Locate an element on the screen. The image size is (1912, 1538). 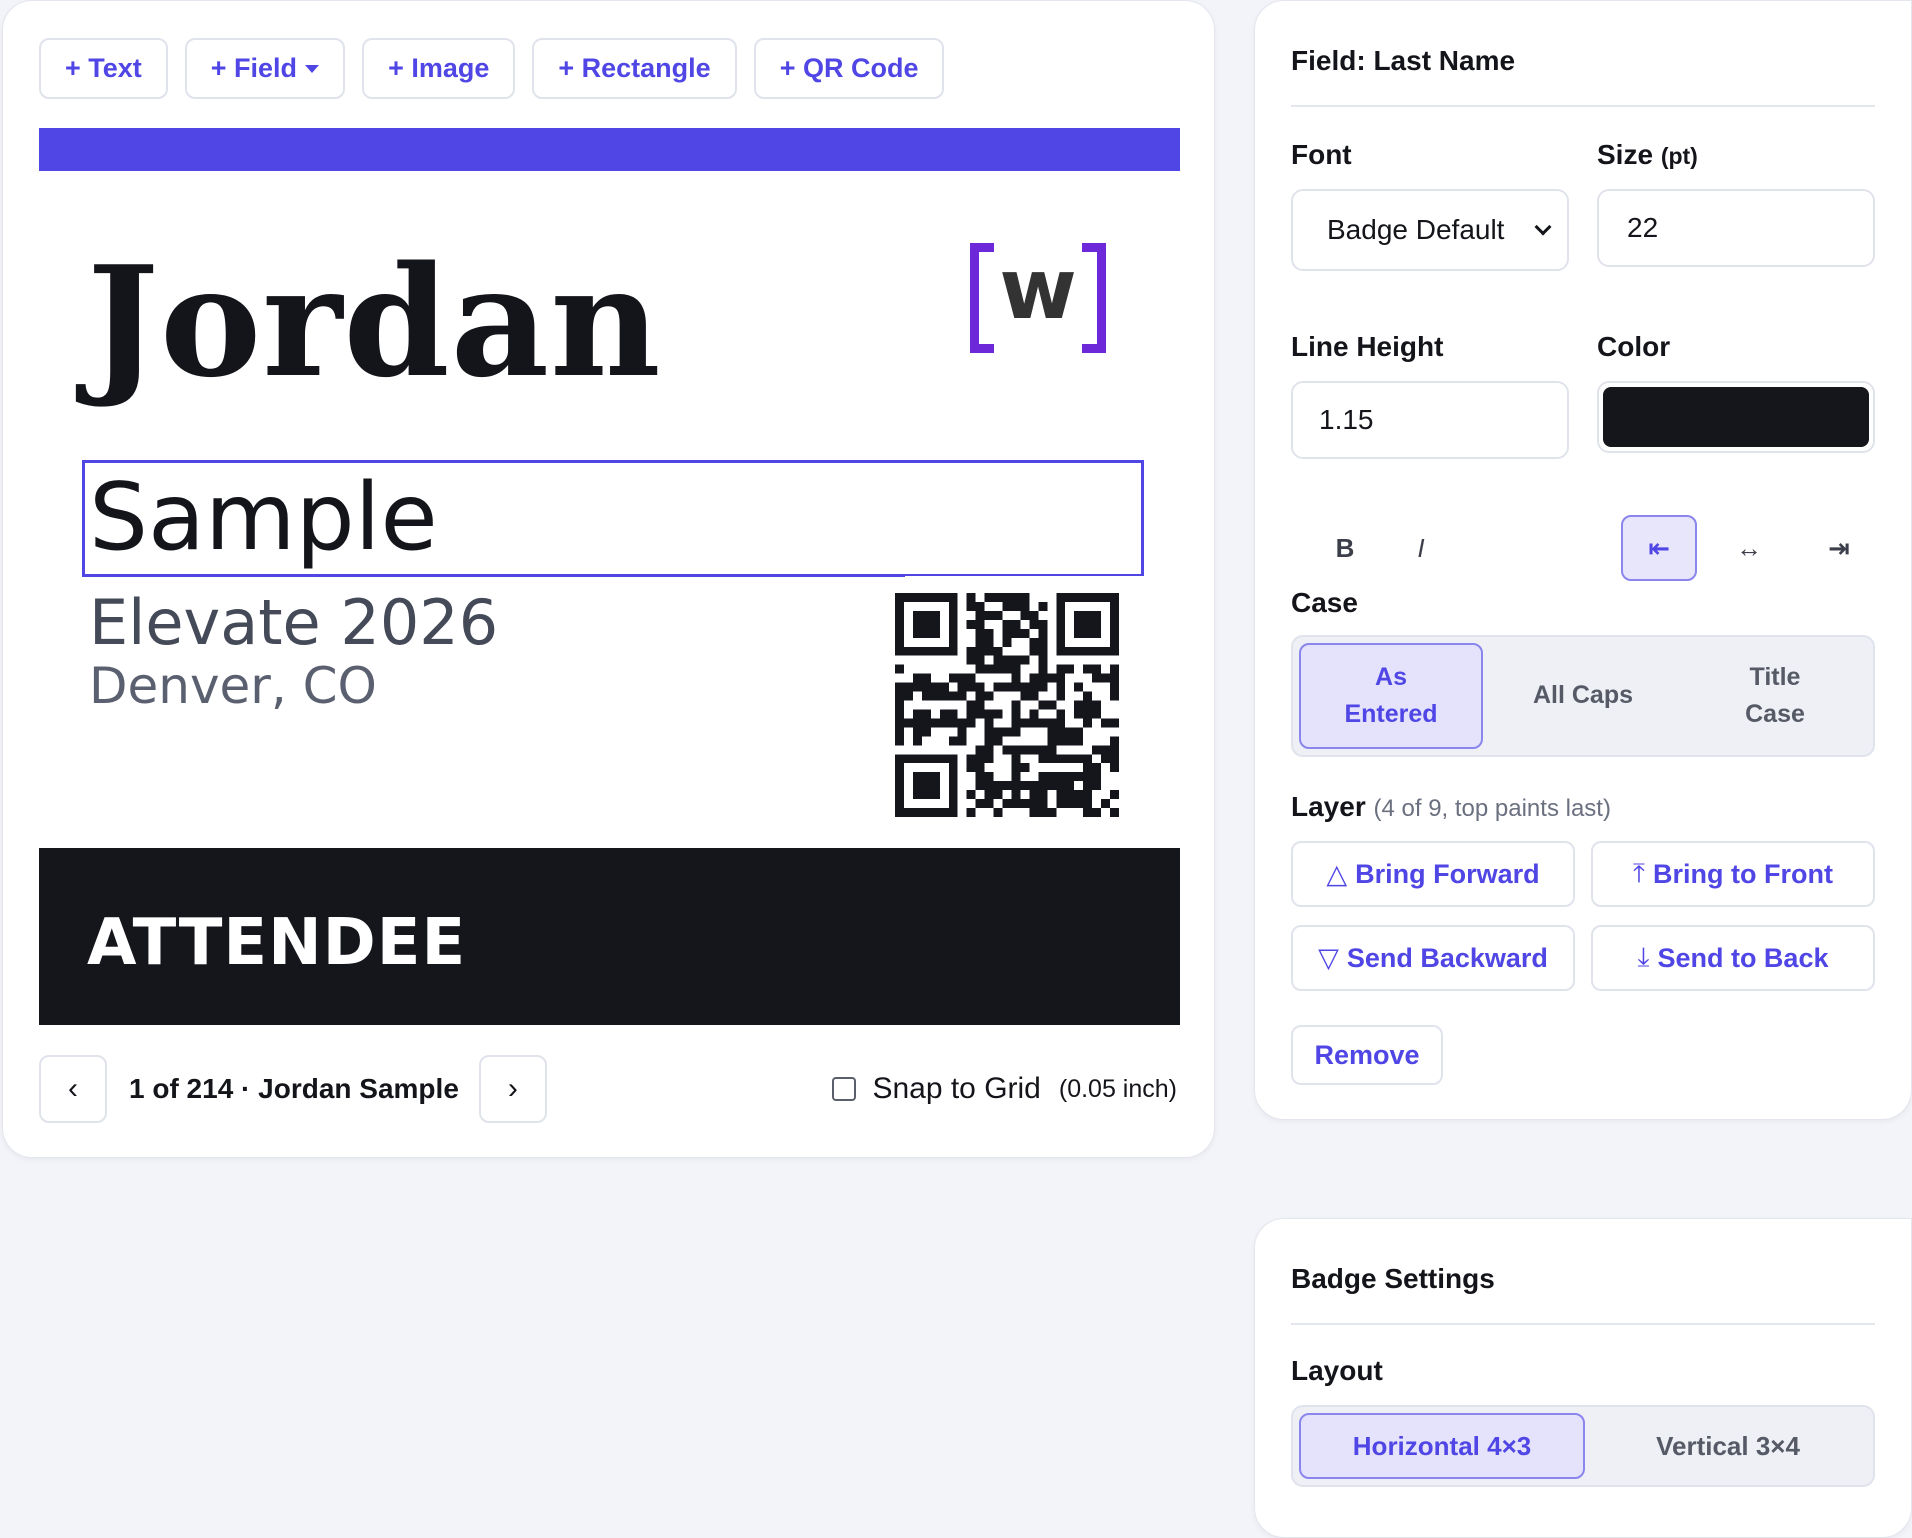
line-height-label: Line Height is located at coordinates (1367, 346).